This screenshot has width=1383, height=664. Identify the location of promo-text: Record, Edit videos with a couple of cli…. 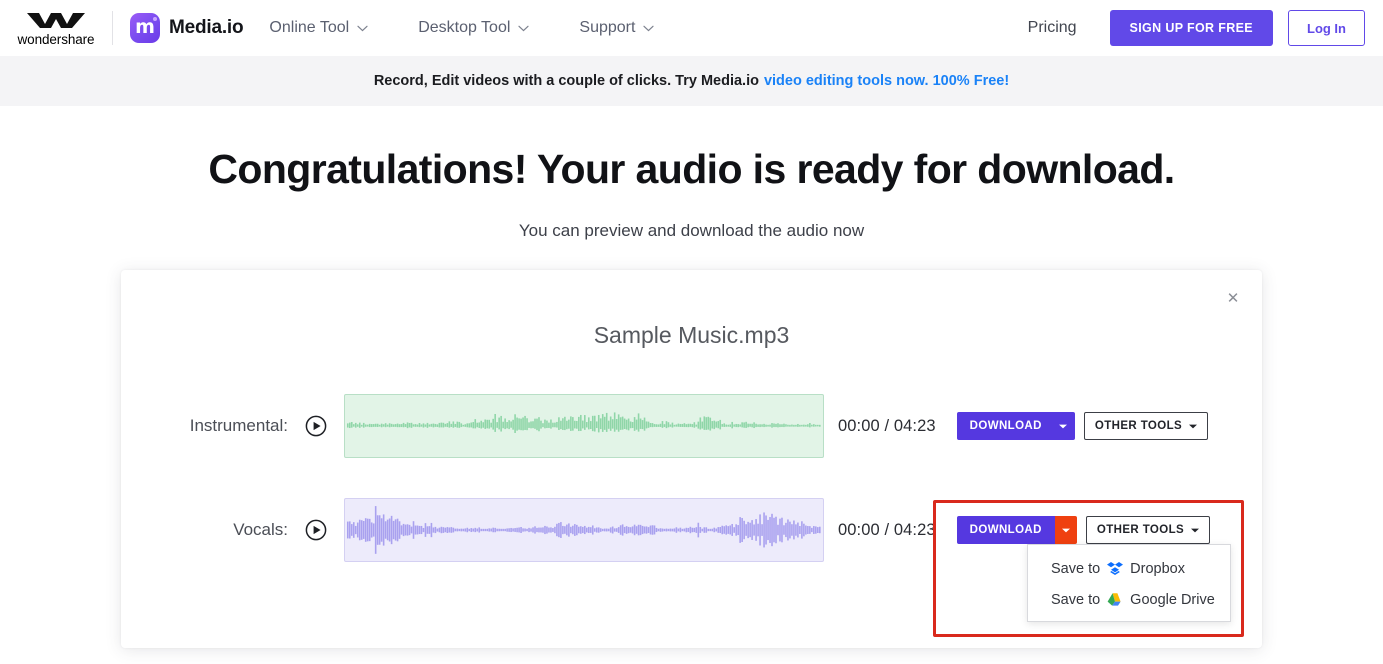
(566, 81).